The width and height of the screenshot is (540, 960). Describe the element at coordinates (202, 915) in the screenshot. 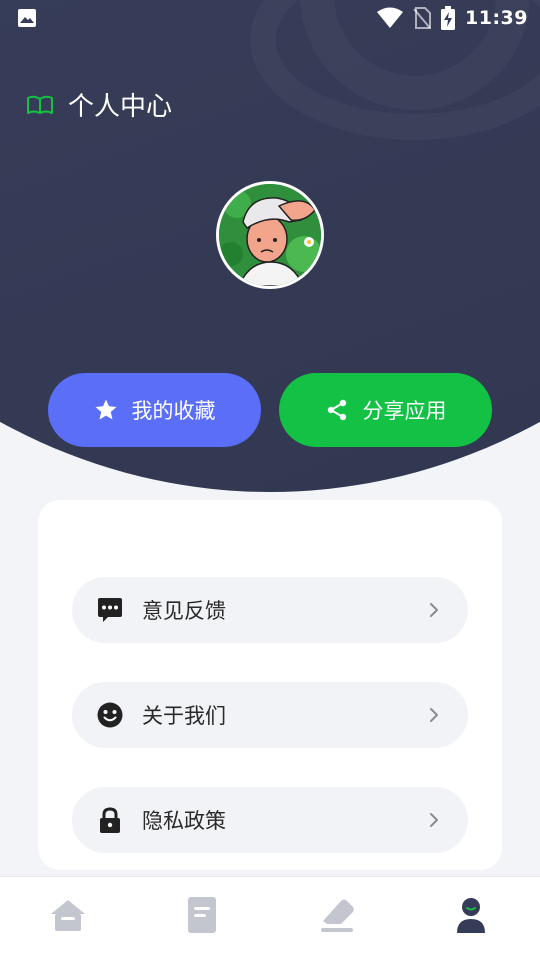

I see `document-icon` at that location.